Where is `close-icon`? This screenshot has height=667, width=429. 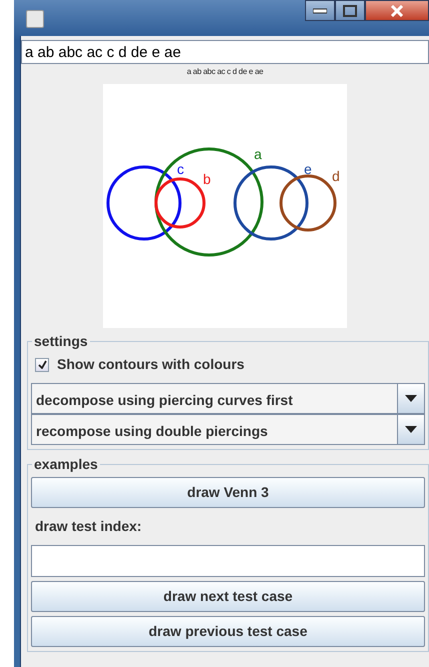
close-icon is located at coordinates (397, 10).